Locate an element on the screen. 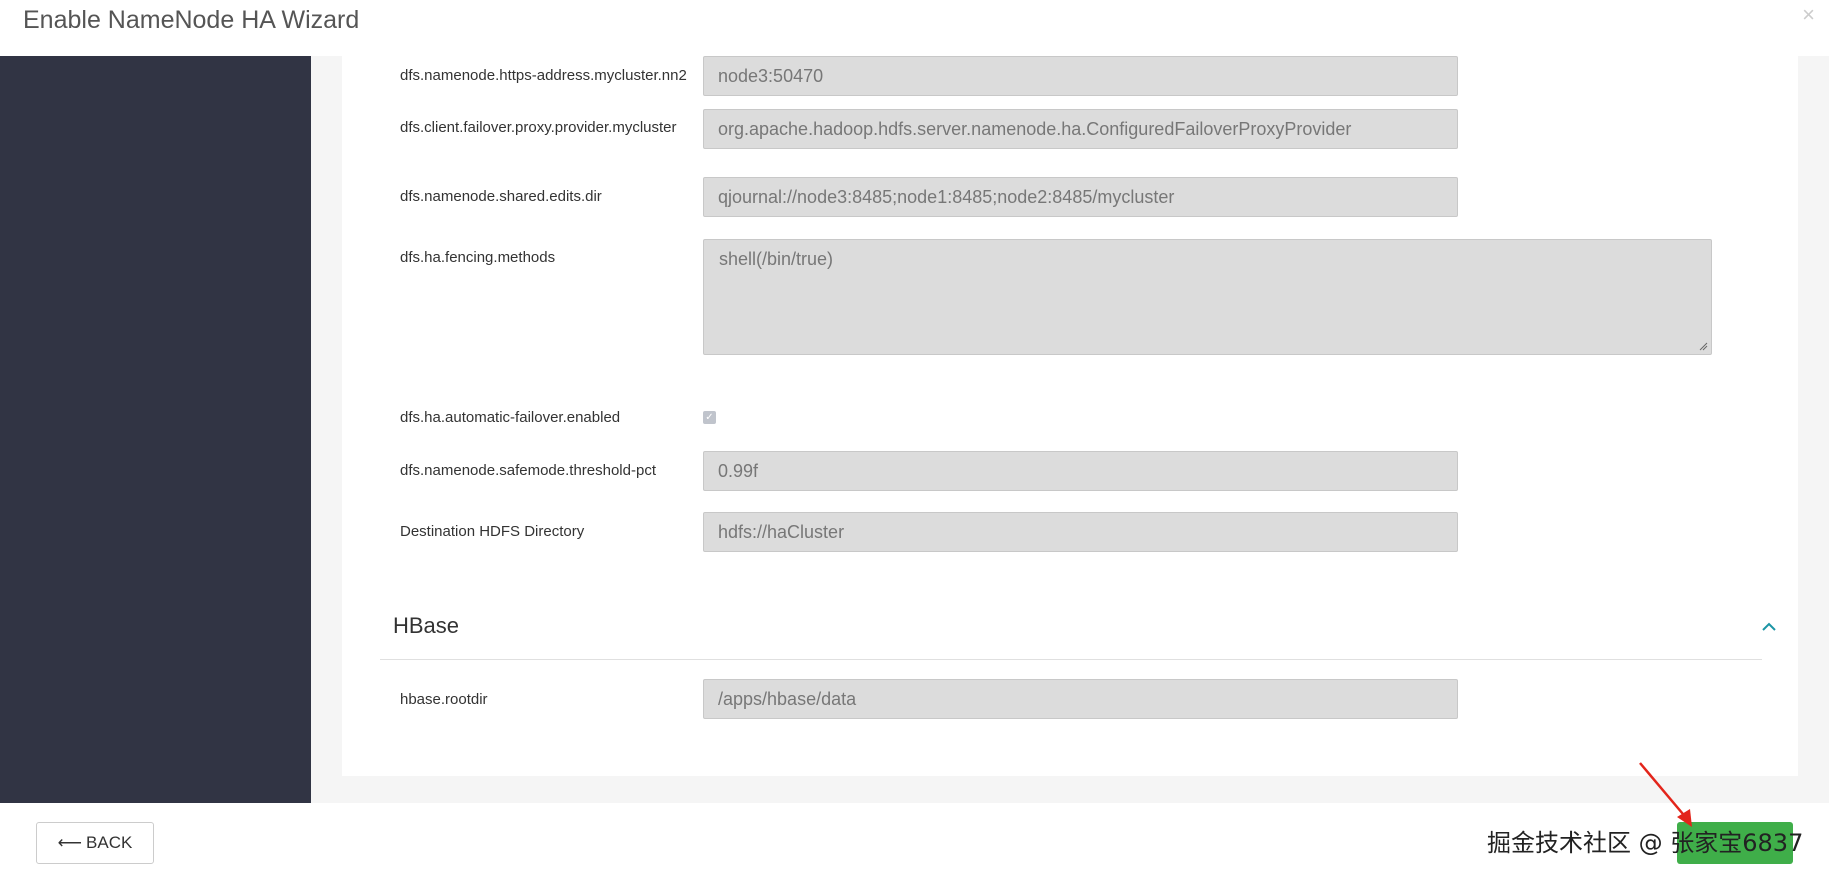  config-label-hbase-rootdir: hbase.rootdir is located at coordinates (444, 699).